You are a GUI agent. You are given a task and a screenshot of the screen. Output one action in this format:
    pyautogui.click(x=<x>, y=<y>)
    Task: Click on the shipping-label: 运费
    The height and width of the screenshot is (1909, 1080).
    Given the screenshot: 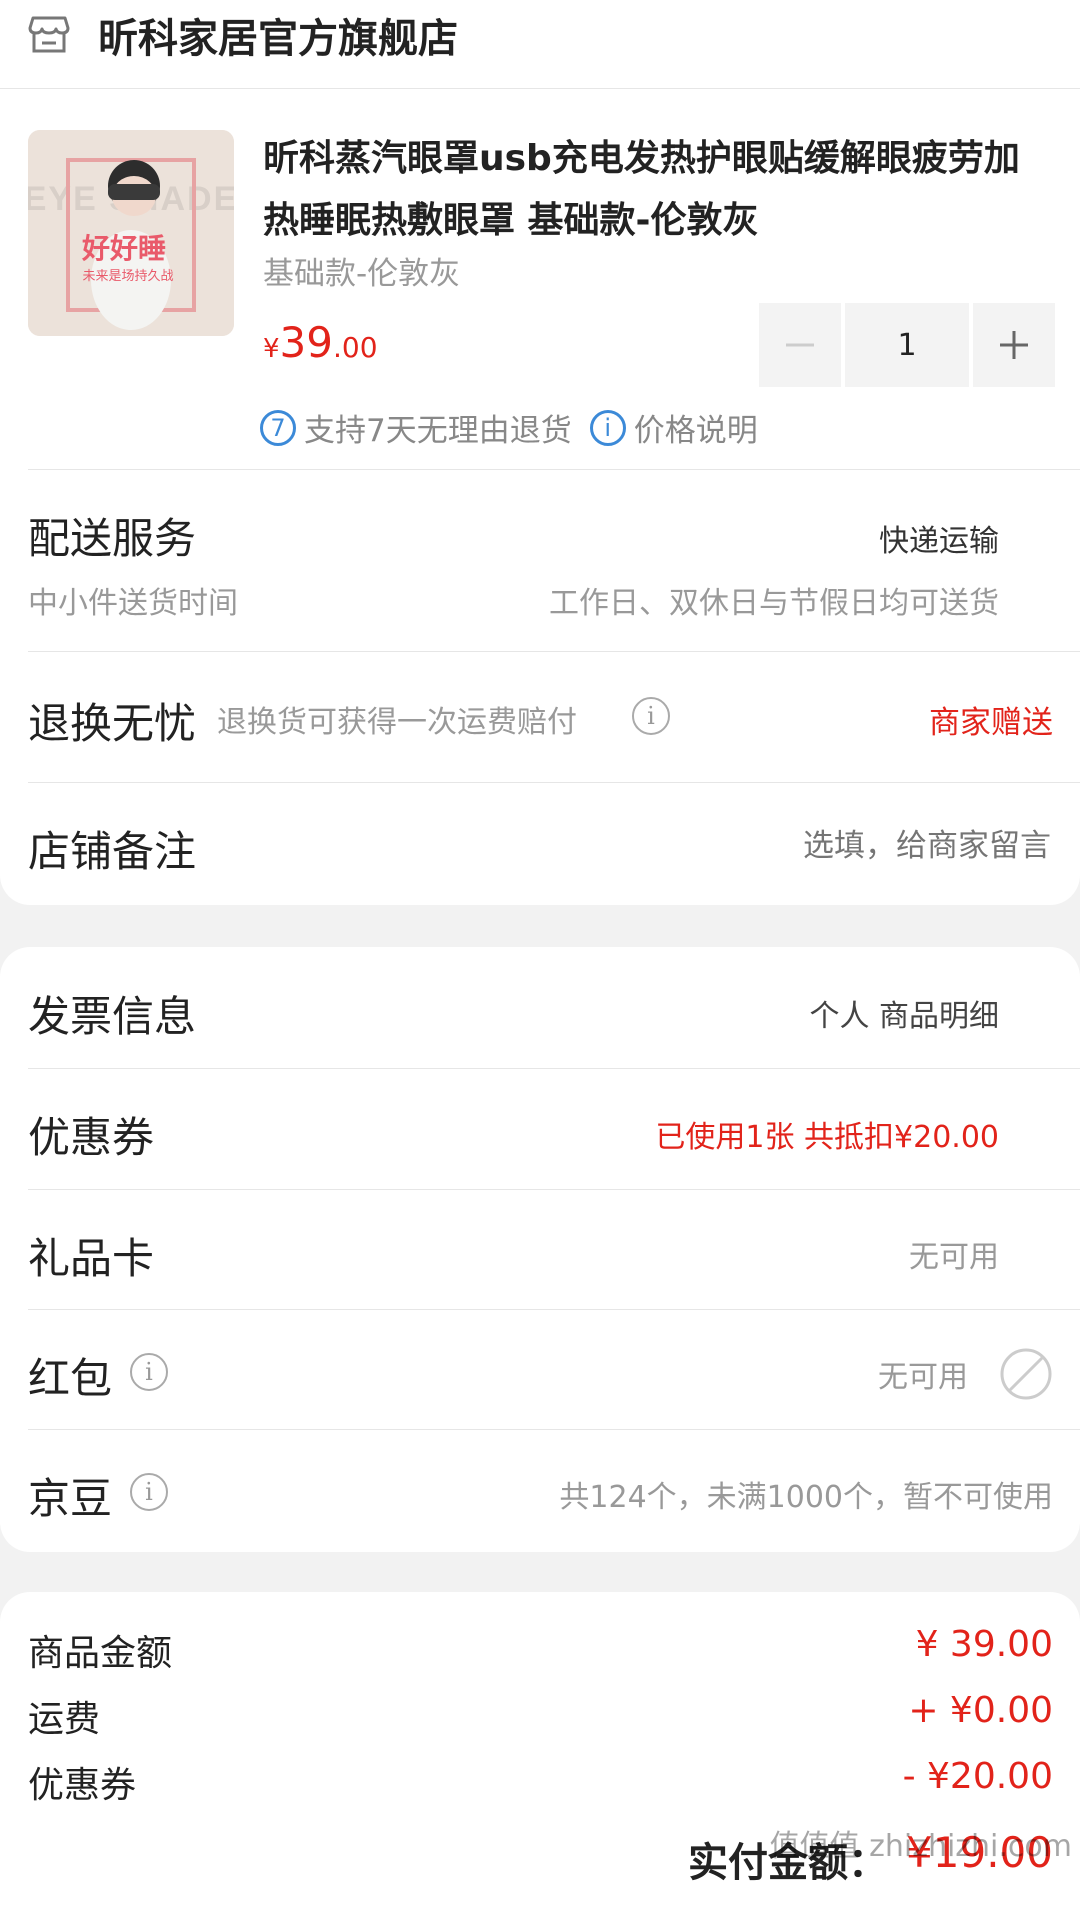 What is the action you would take?
    pyautogui.click(x=64, y=1719)
    